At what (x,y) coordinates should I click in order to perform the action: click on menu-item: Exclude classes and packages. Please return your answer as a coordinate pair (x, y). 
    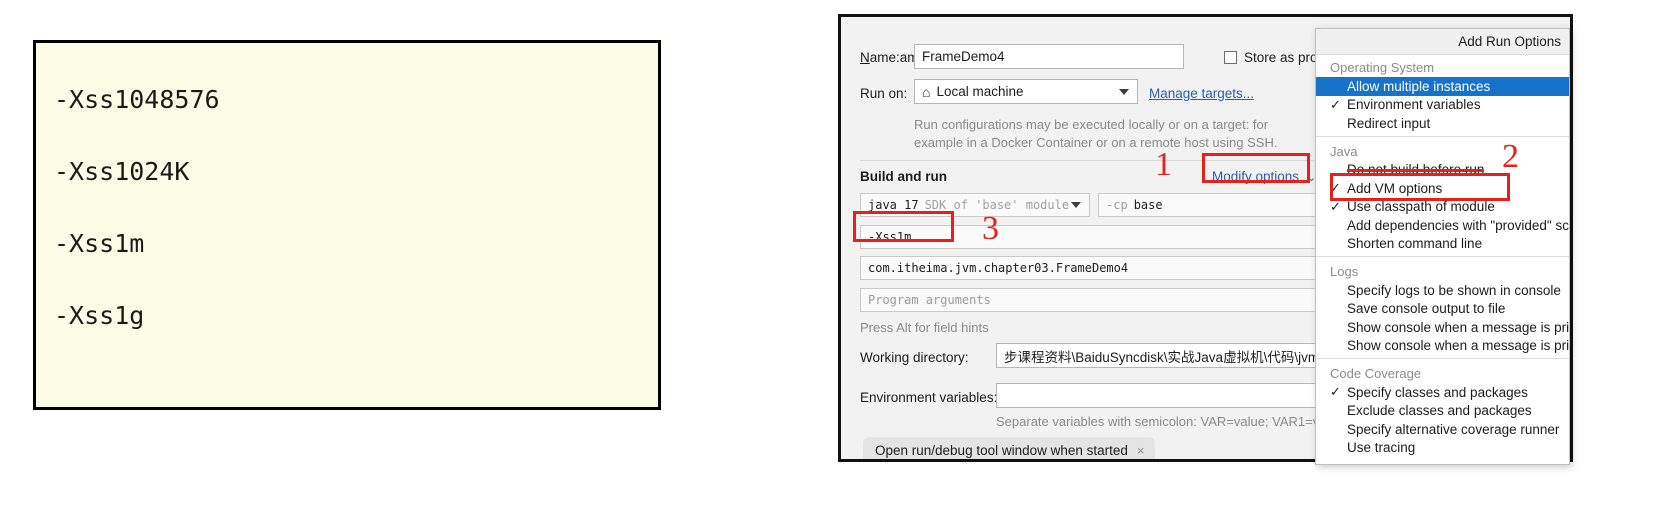
    Looking at the image, I should click on (1442, 411).